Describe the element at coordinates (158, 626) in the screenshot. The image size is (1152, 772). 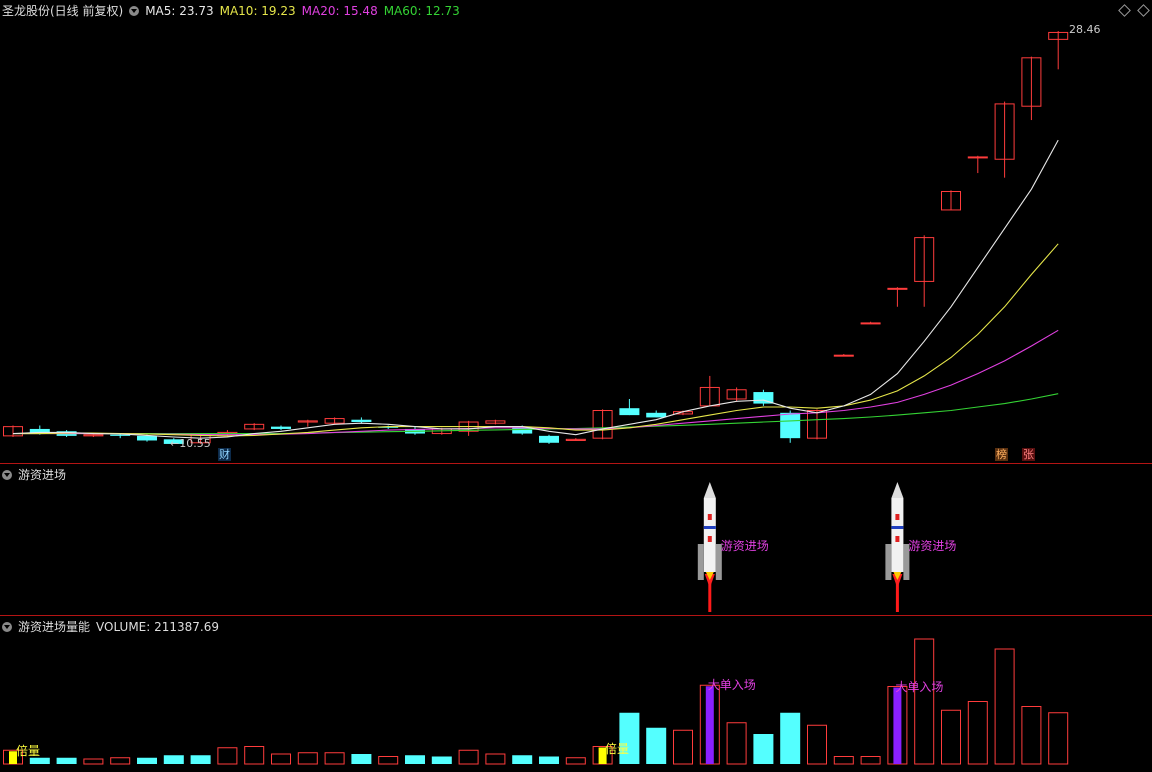
I see `volume-readout: VOLUME: 211387.69` at that location.